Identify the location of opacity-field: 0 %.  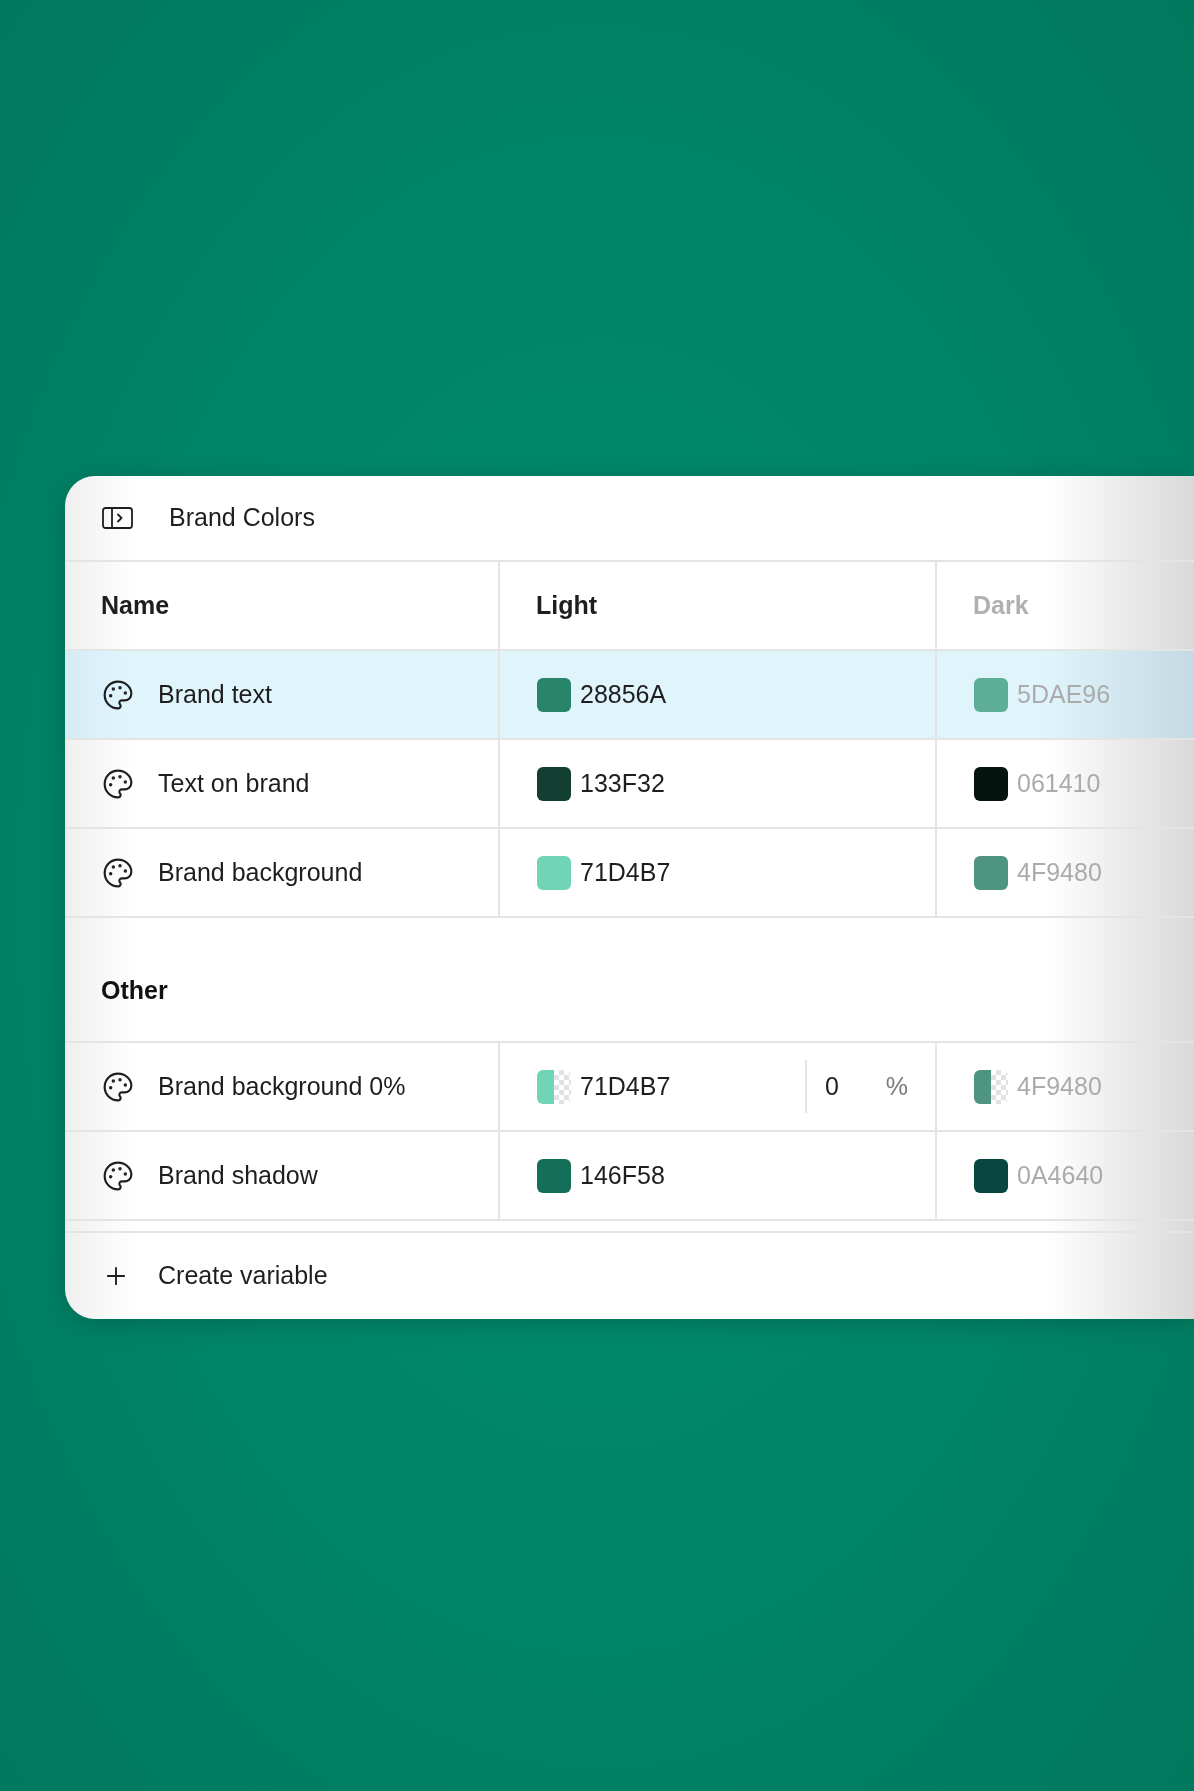
(861, 1086).